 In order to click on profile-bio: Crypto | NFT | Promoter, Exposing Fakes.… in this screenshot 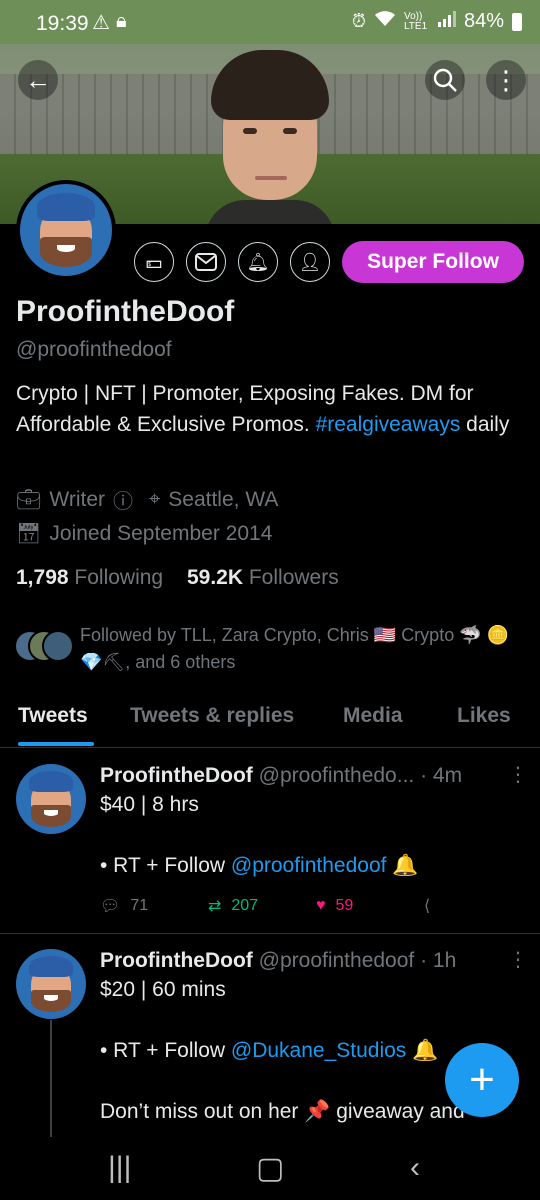, I will do `click(263, 409)`.